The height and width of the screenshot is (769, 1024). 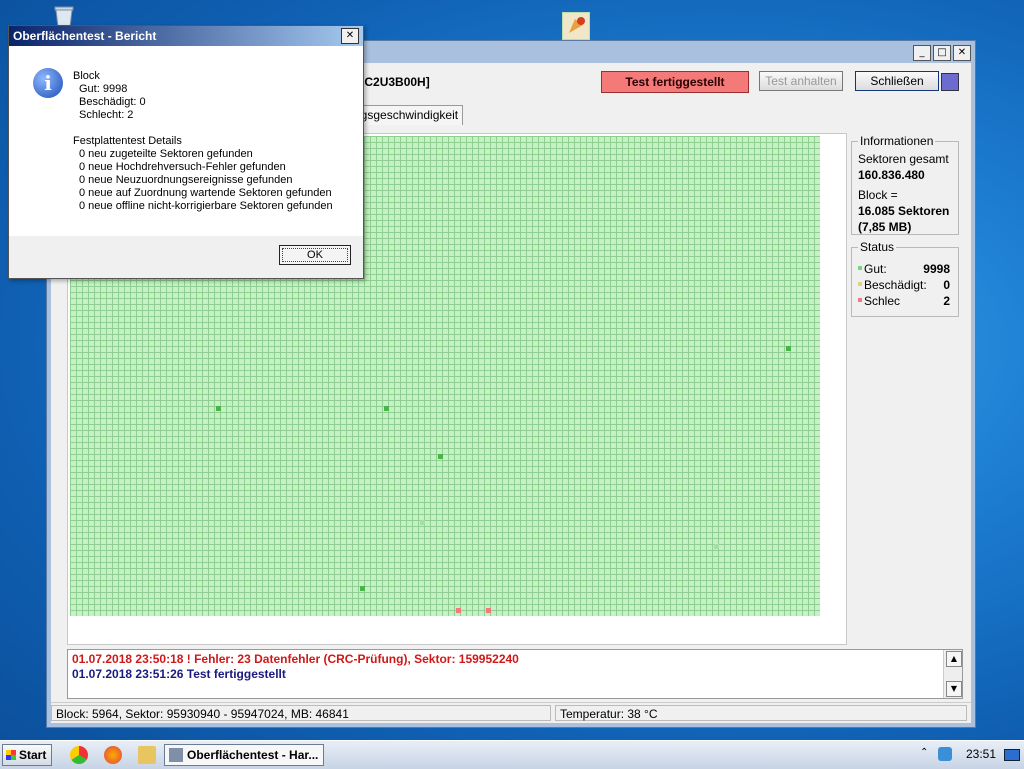 What do you see at coordinates (882, 301) in the screenshot?
I see `bad-label: Schlec` at bounding box center [882, 301].